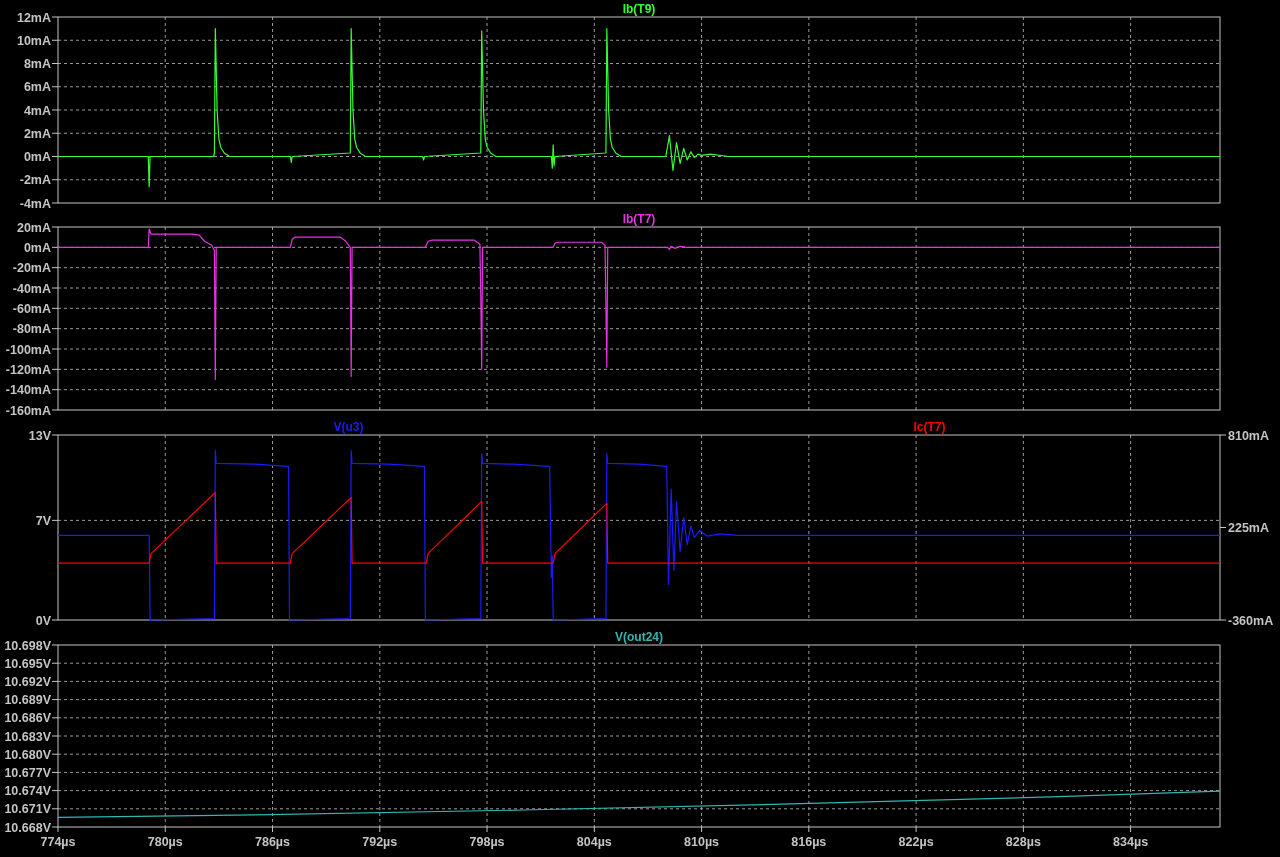 The width and height of the screenshot is (1280, 857). Describe the element at coordinates (37, 110) in the screenshot. I see `axis-label: 4mA` at that location.